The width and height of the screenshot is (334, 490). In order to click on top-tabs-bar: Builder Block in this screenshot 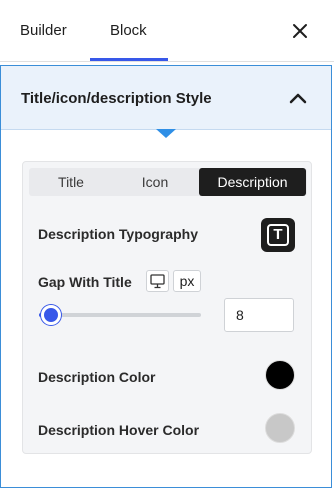, I will do `click(167, 31)`.